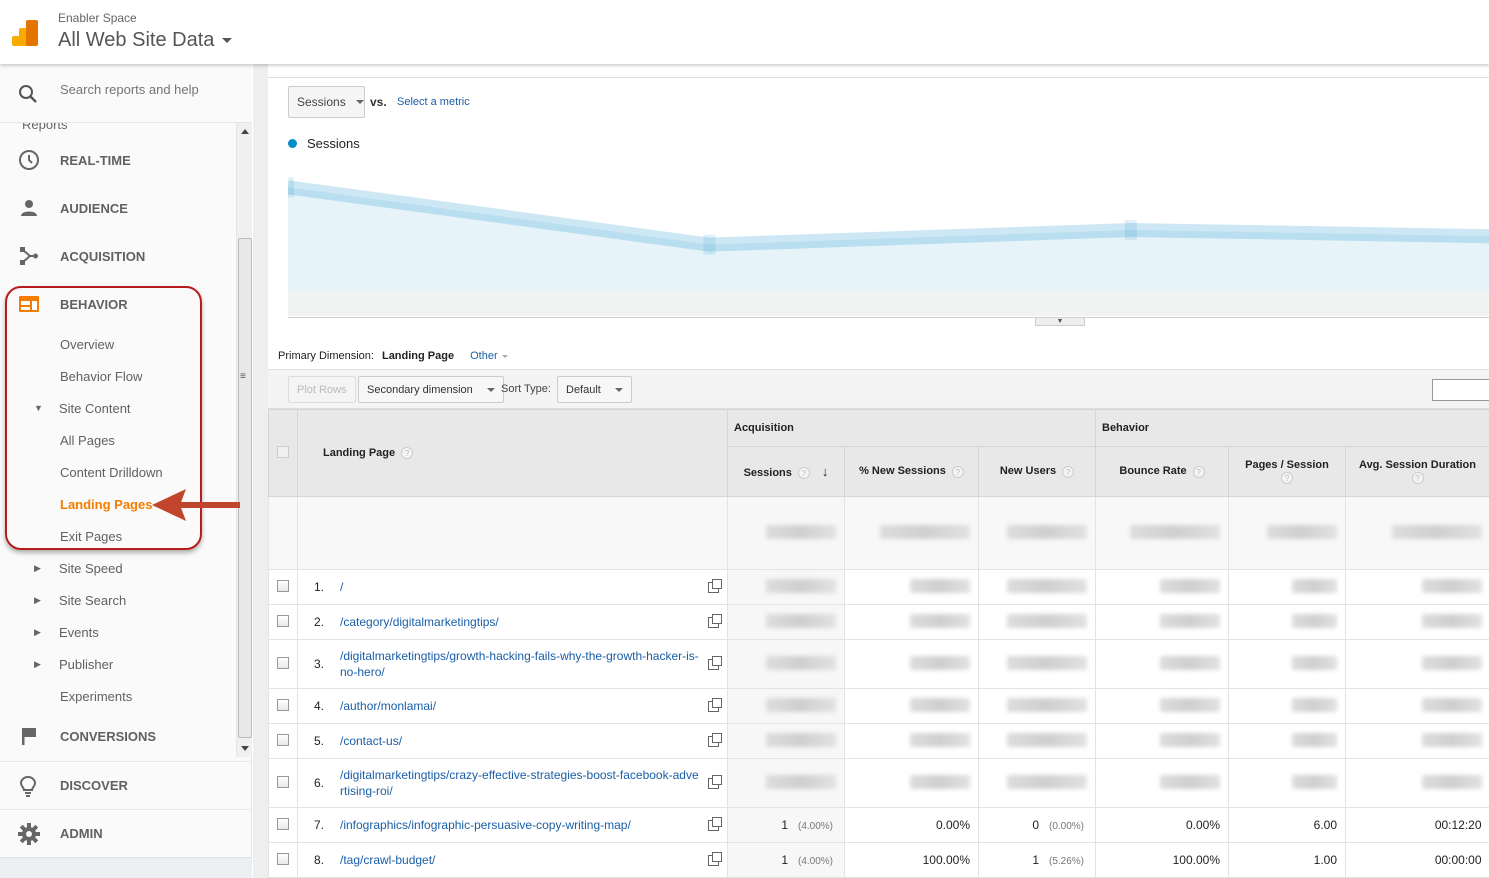 The height and width of the screenshot is (878, 1489). What do you see at coordinates (118, 440) in the screenshot?
I see `nav-all-pages: All Pages` at bounding box center [118, 440].